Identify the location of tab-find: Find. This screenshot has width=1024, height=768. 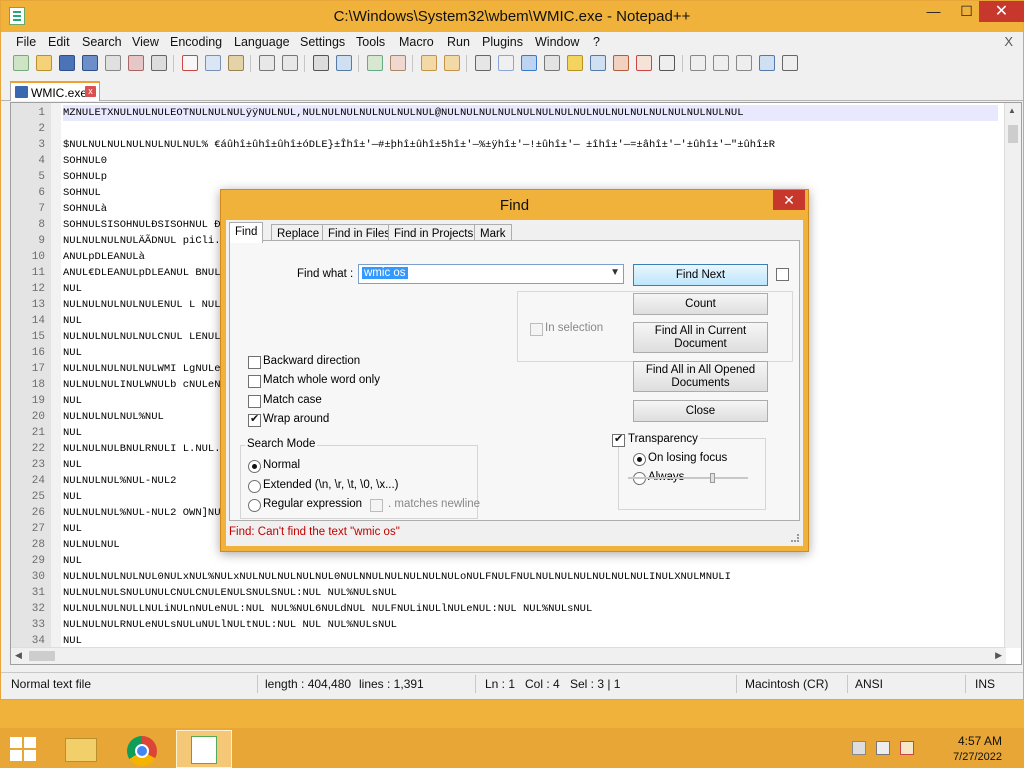
(246, 232).